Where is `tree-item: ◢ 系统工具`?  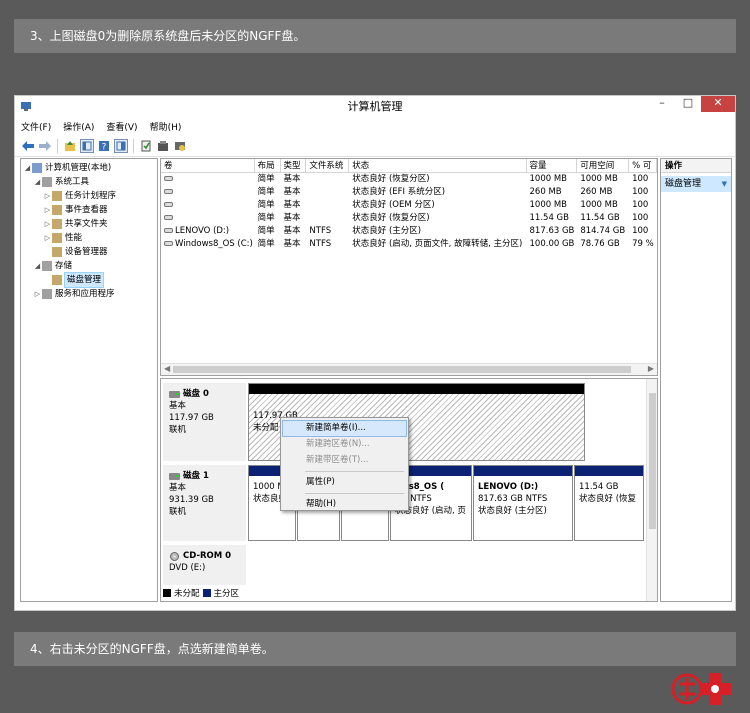 tree-item: ◢ 系统工具 is located at coordinates (89, 182).